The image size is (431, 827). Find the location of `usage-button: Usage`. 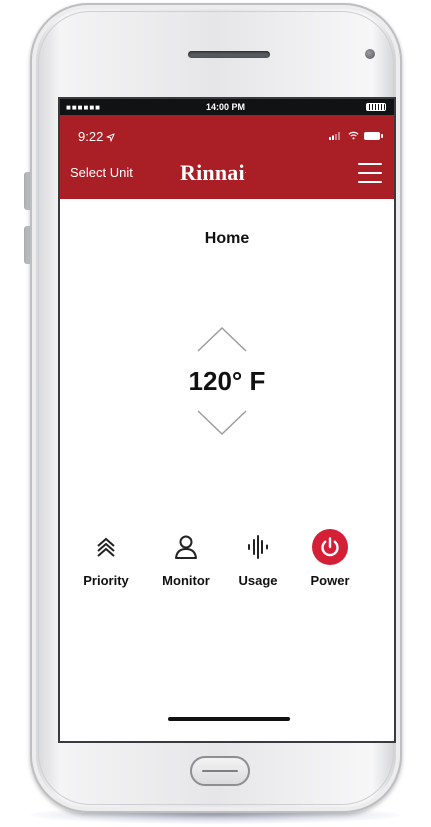

usage-button: Usage is located at coordinates (258, 559).